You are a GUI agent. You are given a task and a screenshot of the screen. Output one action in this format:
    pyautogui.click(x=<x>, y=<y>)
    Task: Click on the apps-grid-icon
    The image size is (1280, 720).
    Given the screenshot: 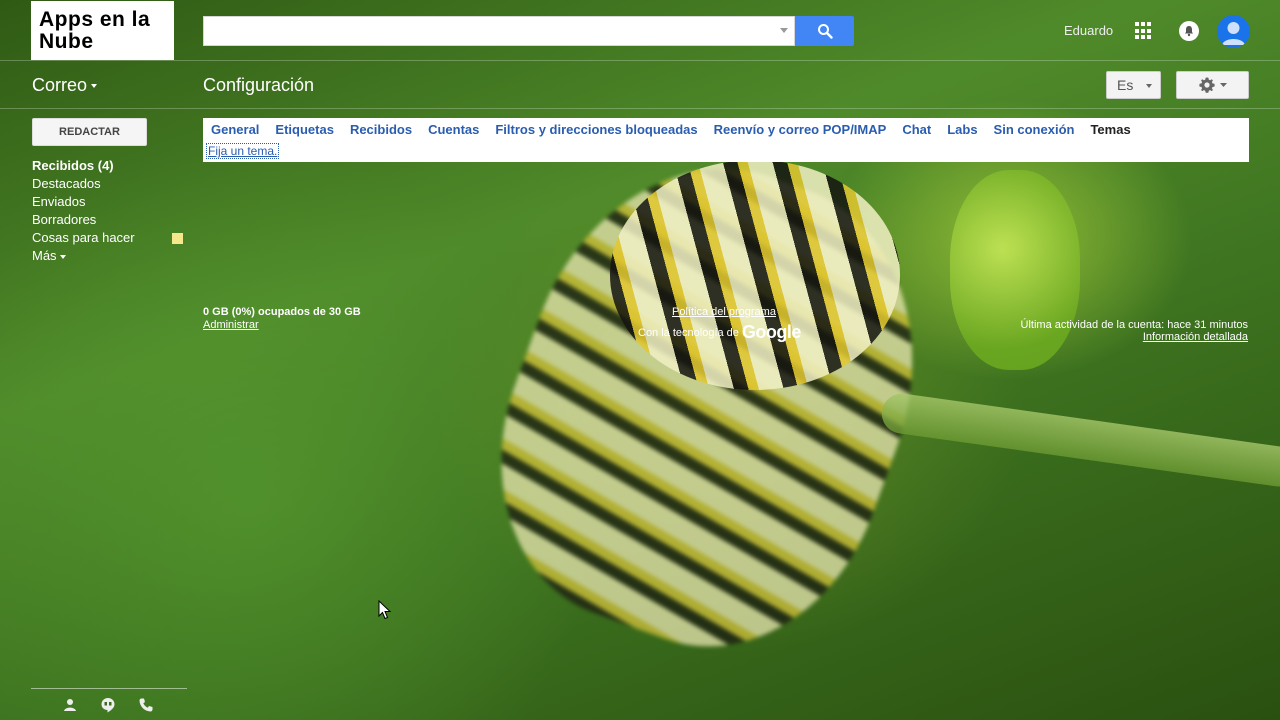 What is the action you would take?
    pyautogui.click(x=1144, y=31)
    